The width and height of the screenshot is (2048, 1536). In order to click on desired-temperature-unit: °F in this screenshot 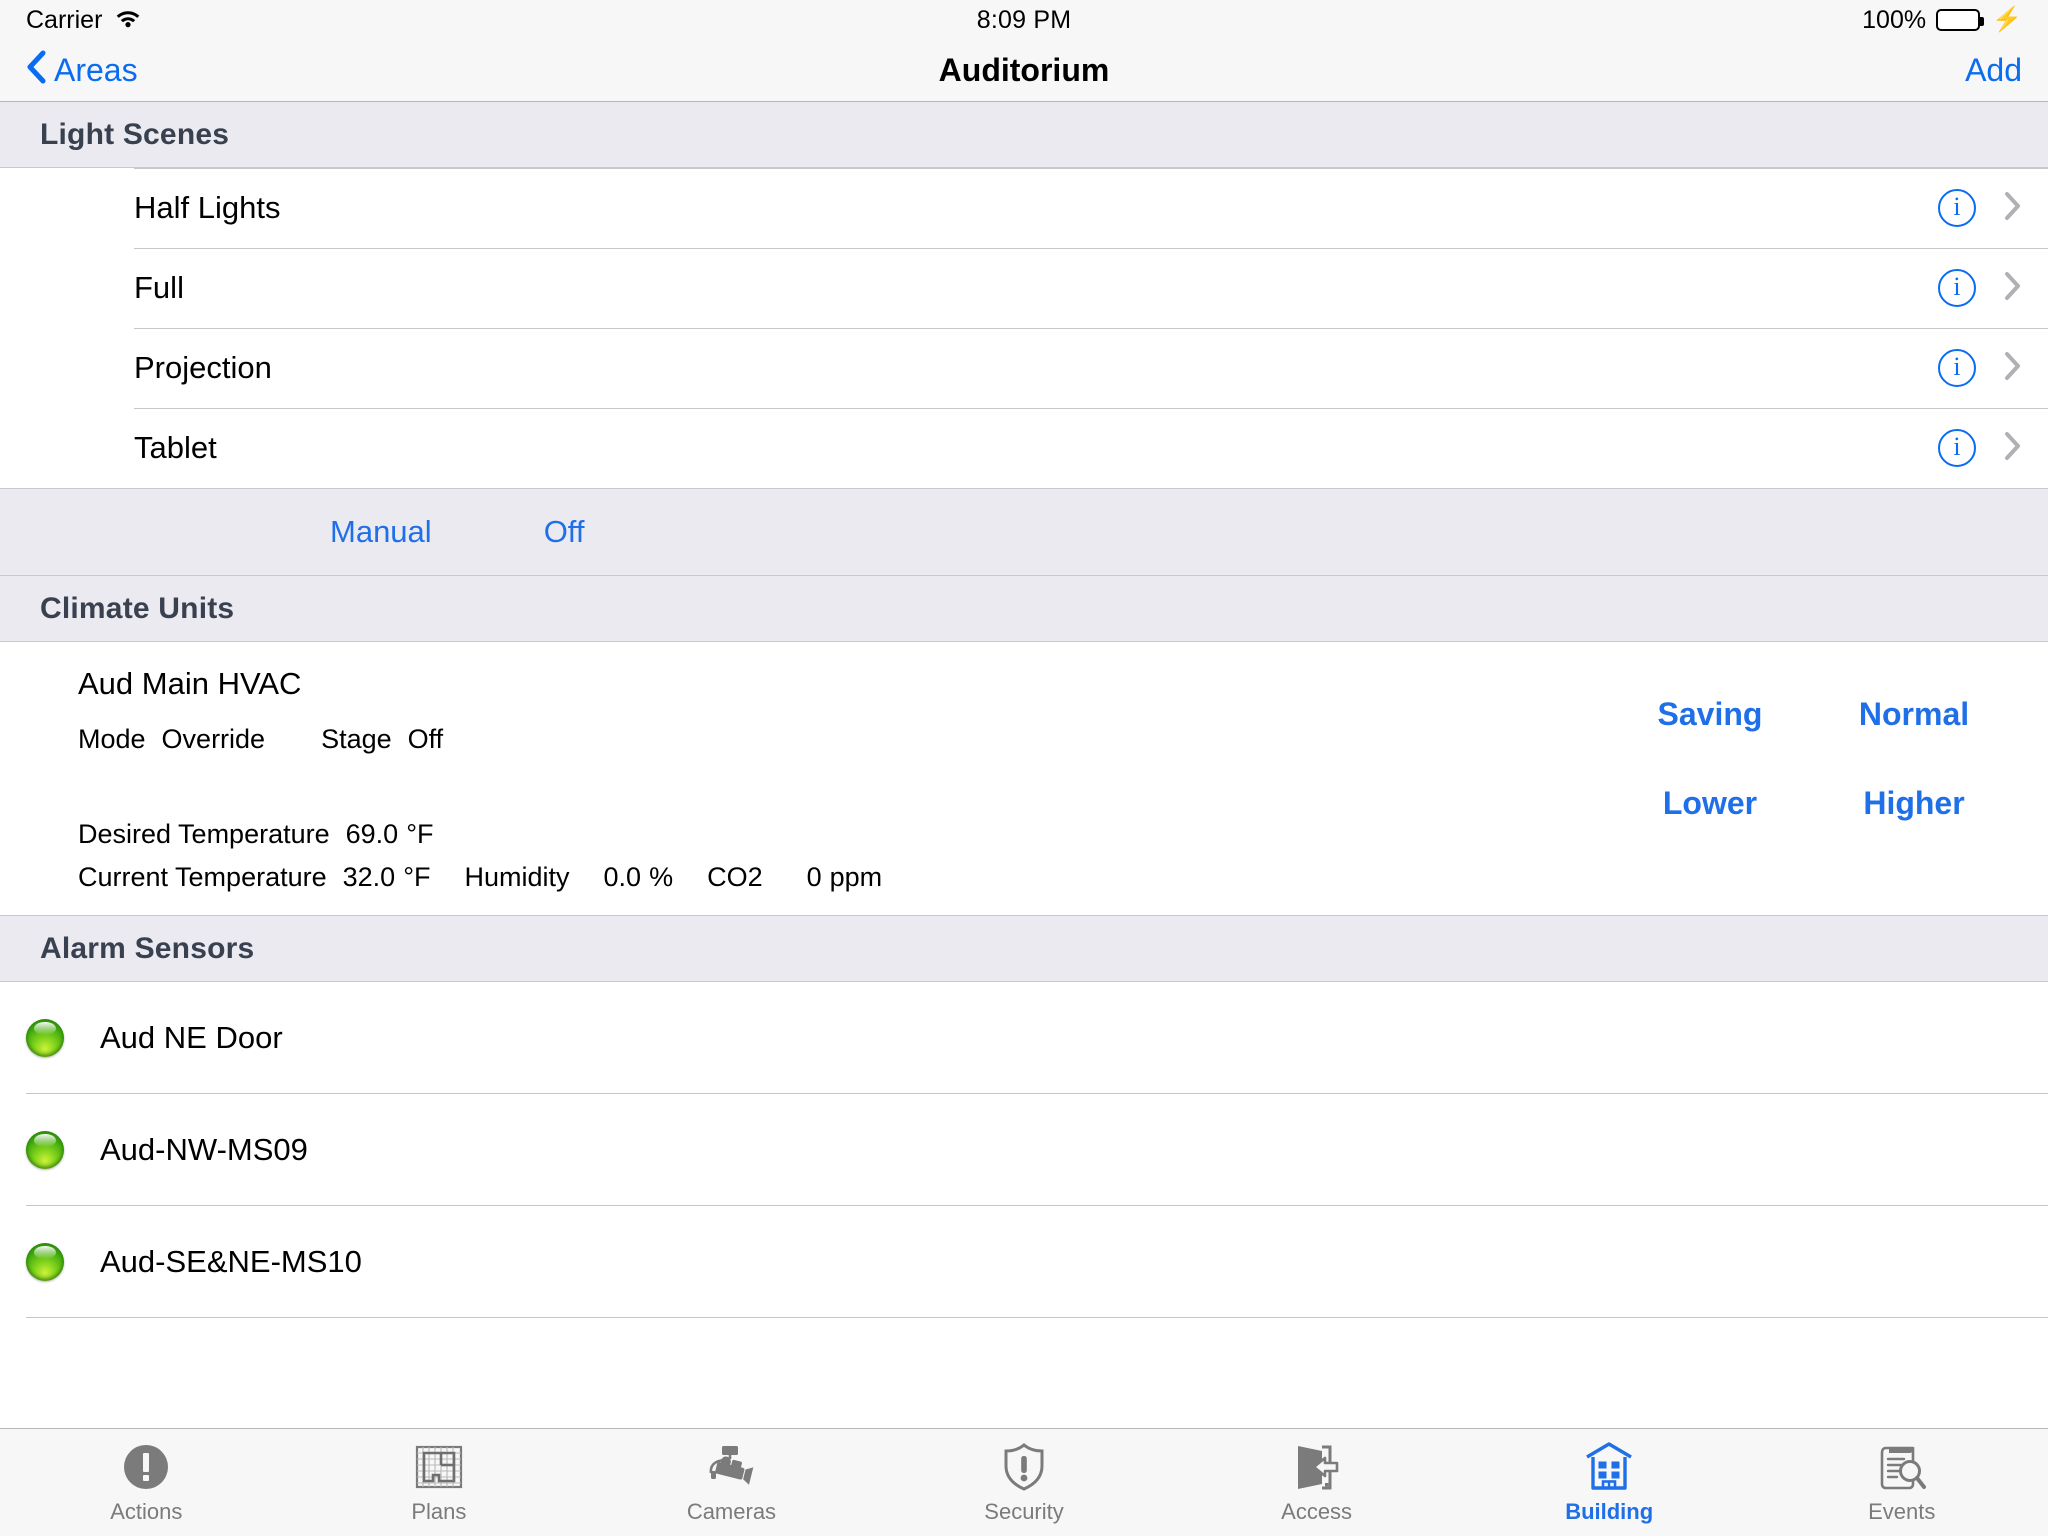, I will do `click(420, 834)`.